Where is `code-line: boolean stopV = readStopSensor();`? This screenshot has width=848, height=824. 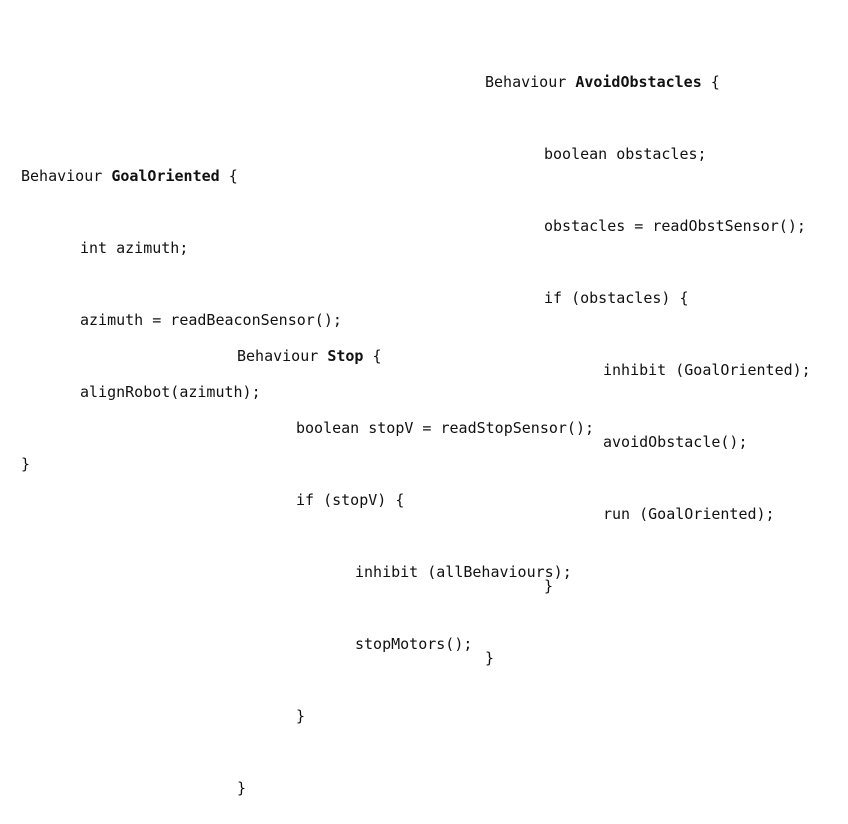 code-line: boolean stopV = readStopSensor(); is located at coordinates (445, 428).